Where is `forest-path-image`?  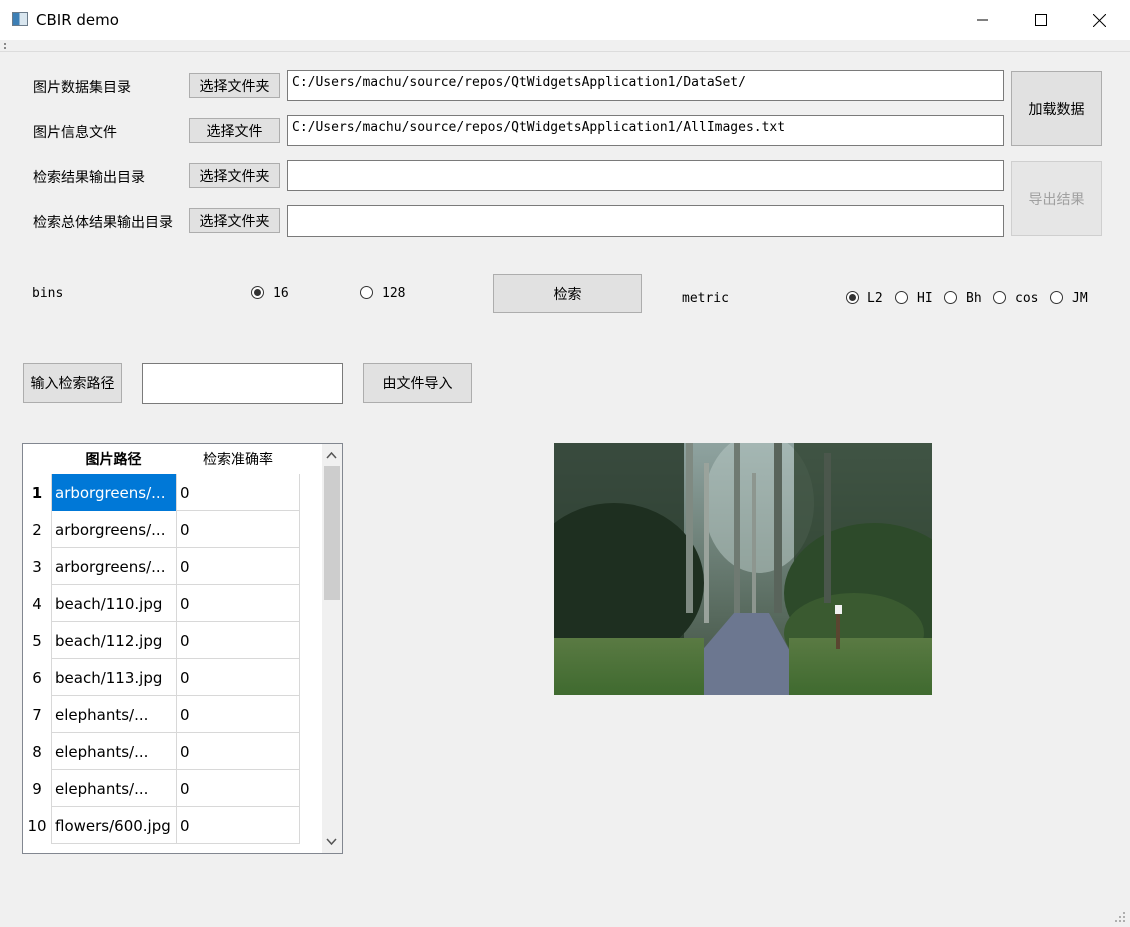
forest-path-image is located at coordinates (743, 569).